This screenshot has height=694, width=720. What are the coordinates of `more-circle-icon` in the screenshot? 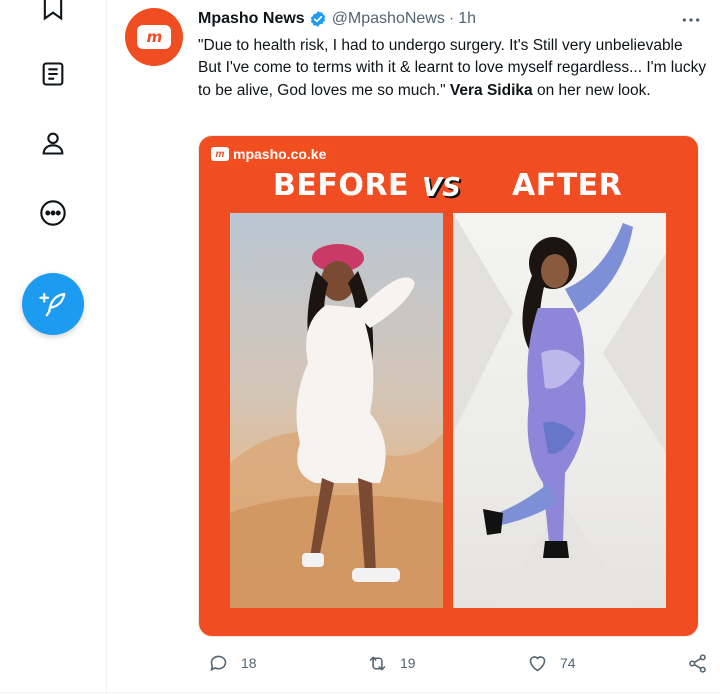 It's located at (53, 213).